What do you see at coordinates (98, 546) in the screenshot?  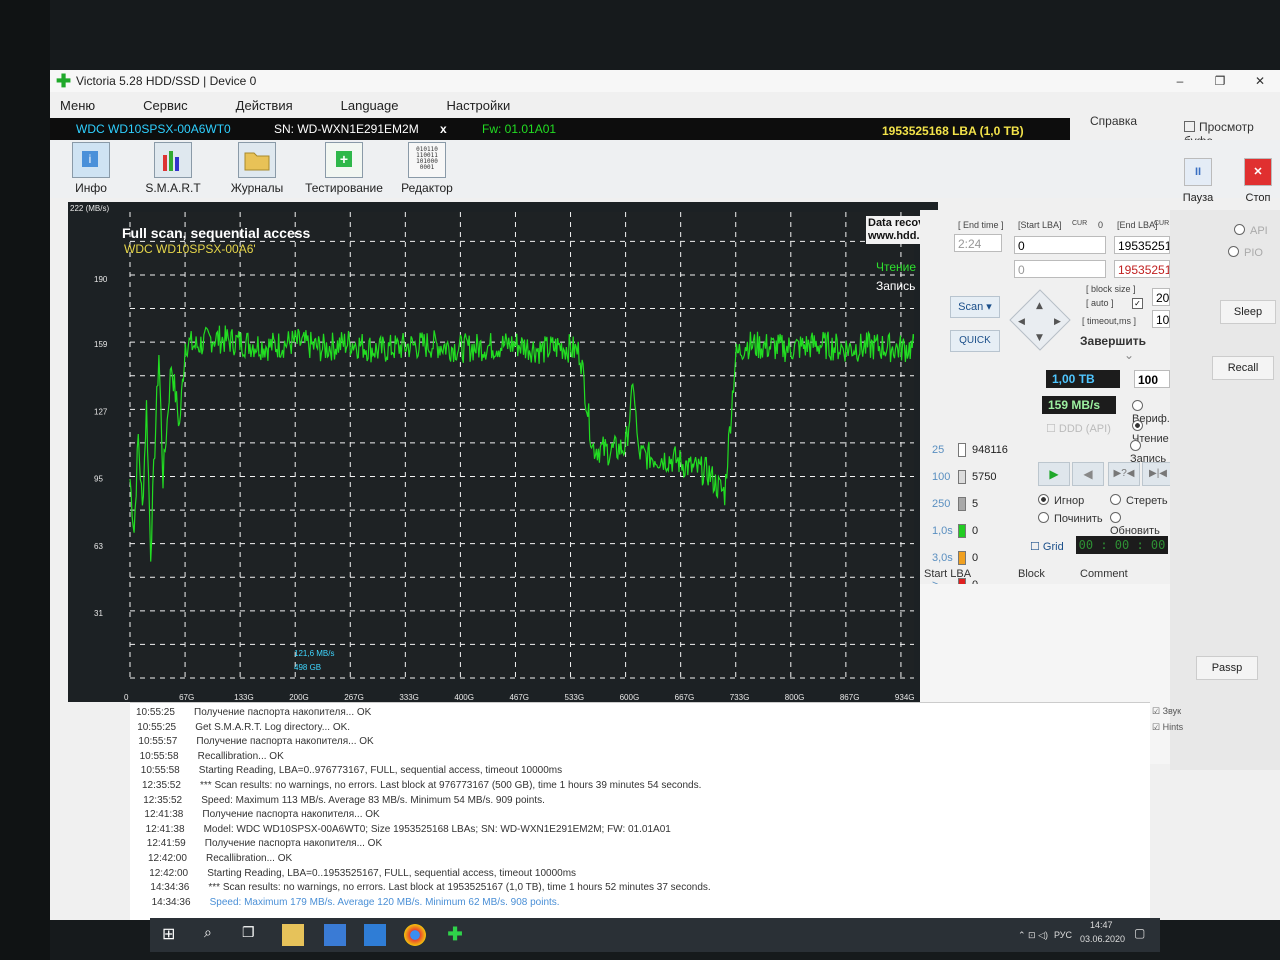 I see `y-tick-label: 63` at bounding box center [98, 546].